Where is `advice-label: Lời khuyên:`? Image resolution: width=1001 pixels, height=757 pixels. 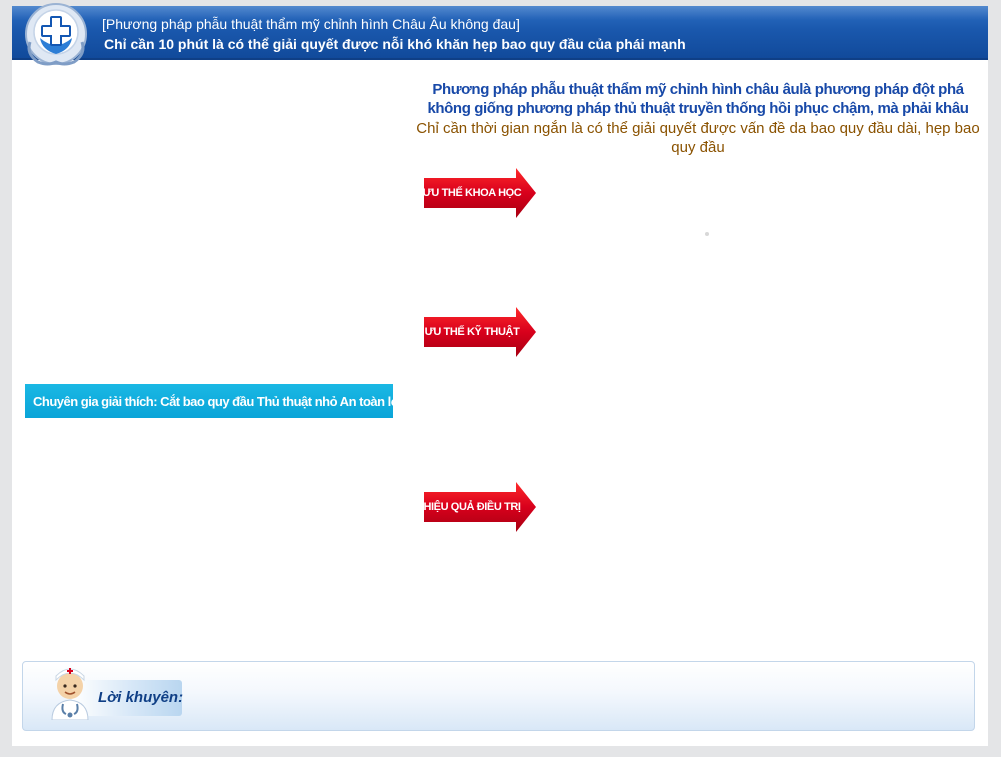
advice-label: Lời khuyên: is located at coordinates (141, 697).